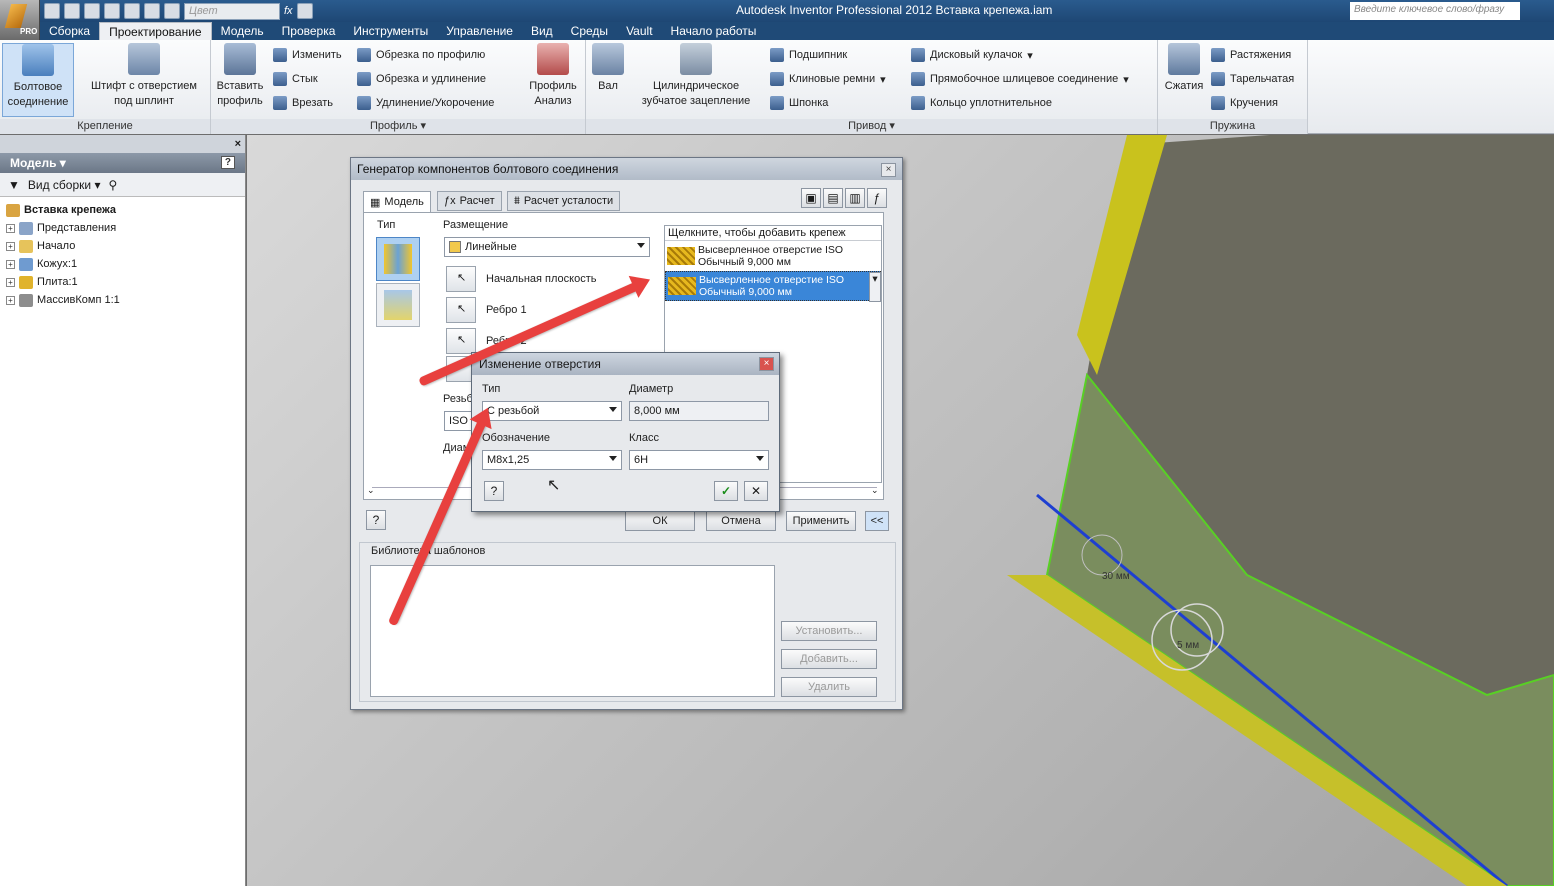  What do you see at coordinates (875, 287) in the screenshot?
I see `item-dropdown-icon: ▾` at bounding box center [875, 287].